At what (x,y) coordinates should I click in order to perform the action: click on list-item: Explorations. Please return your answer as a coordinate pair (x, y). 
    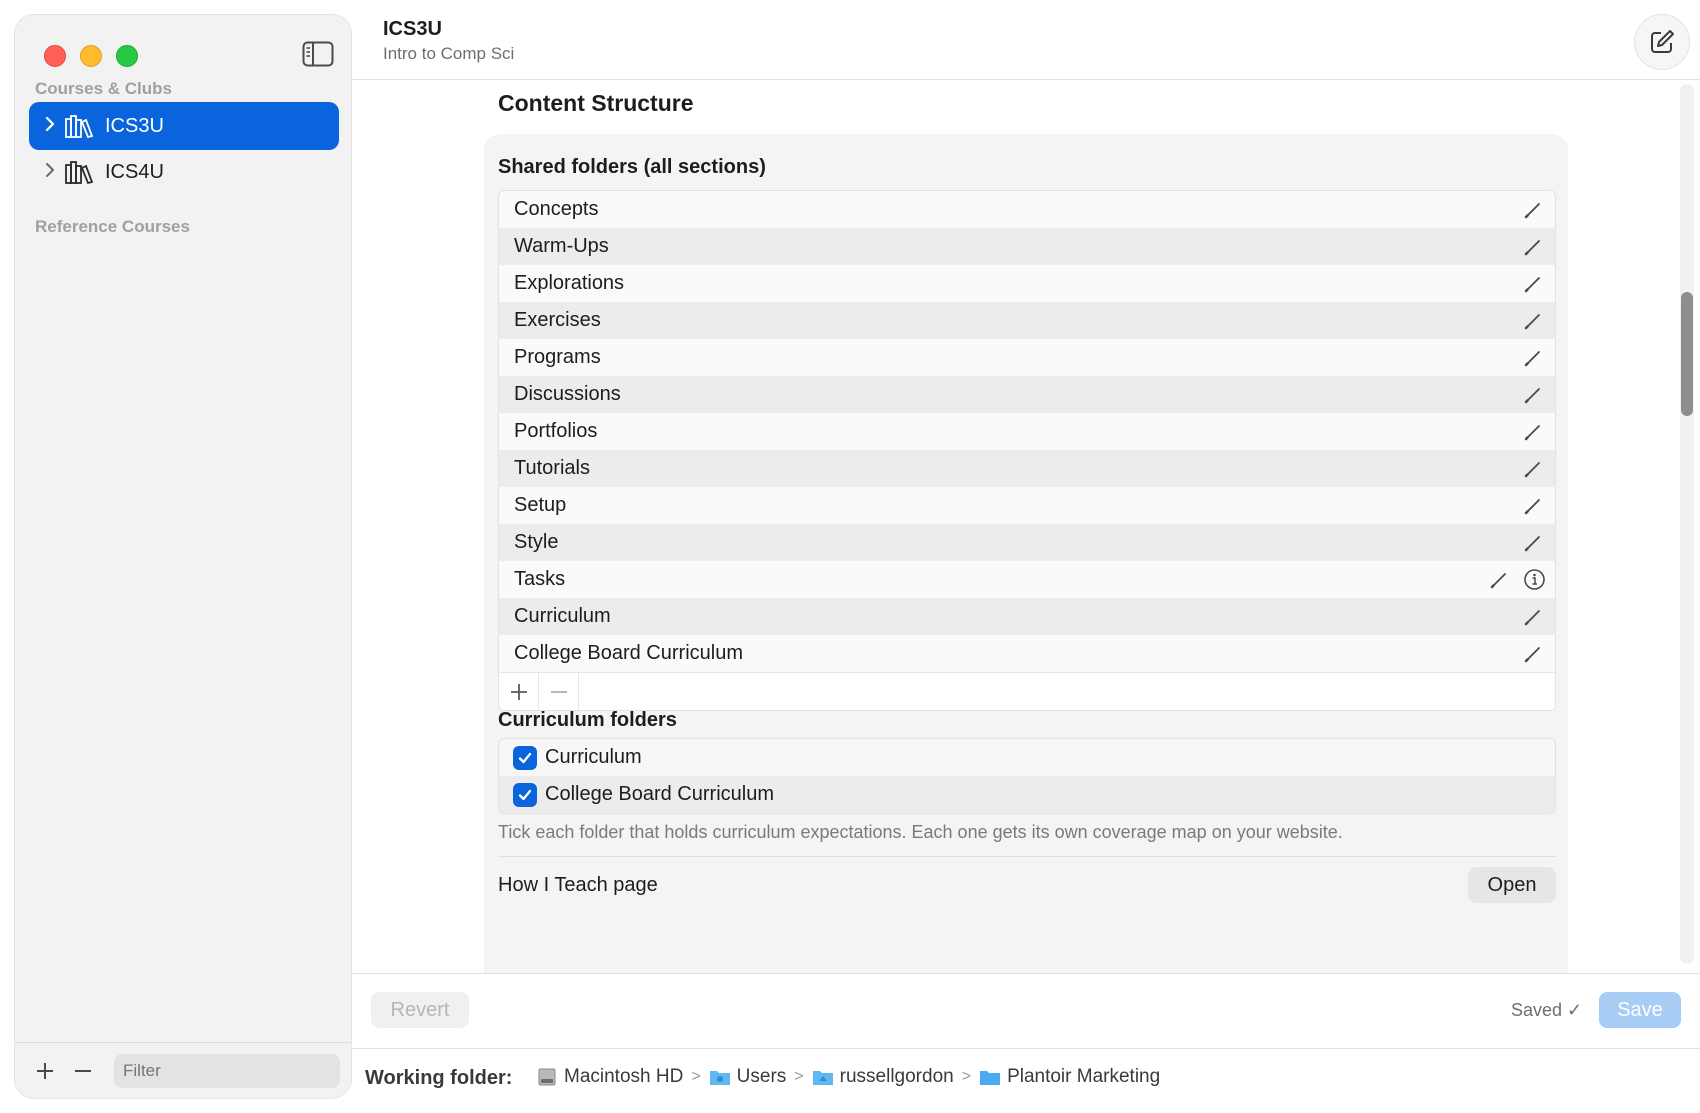
    Looking at the image, I should click on (1027, 283).